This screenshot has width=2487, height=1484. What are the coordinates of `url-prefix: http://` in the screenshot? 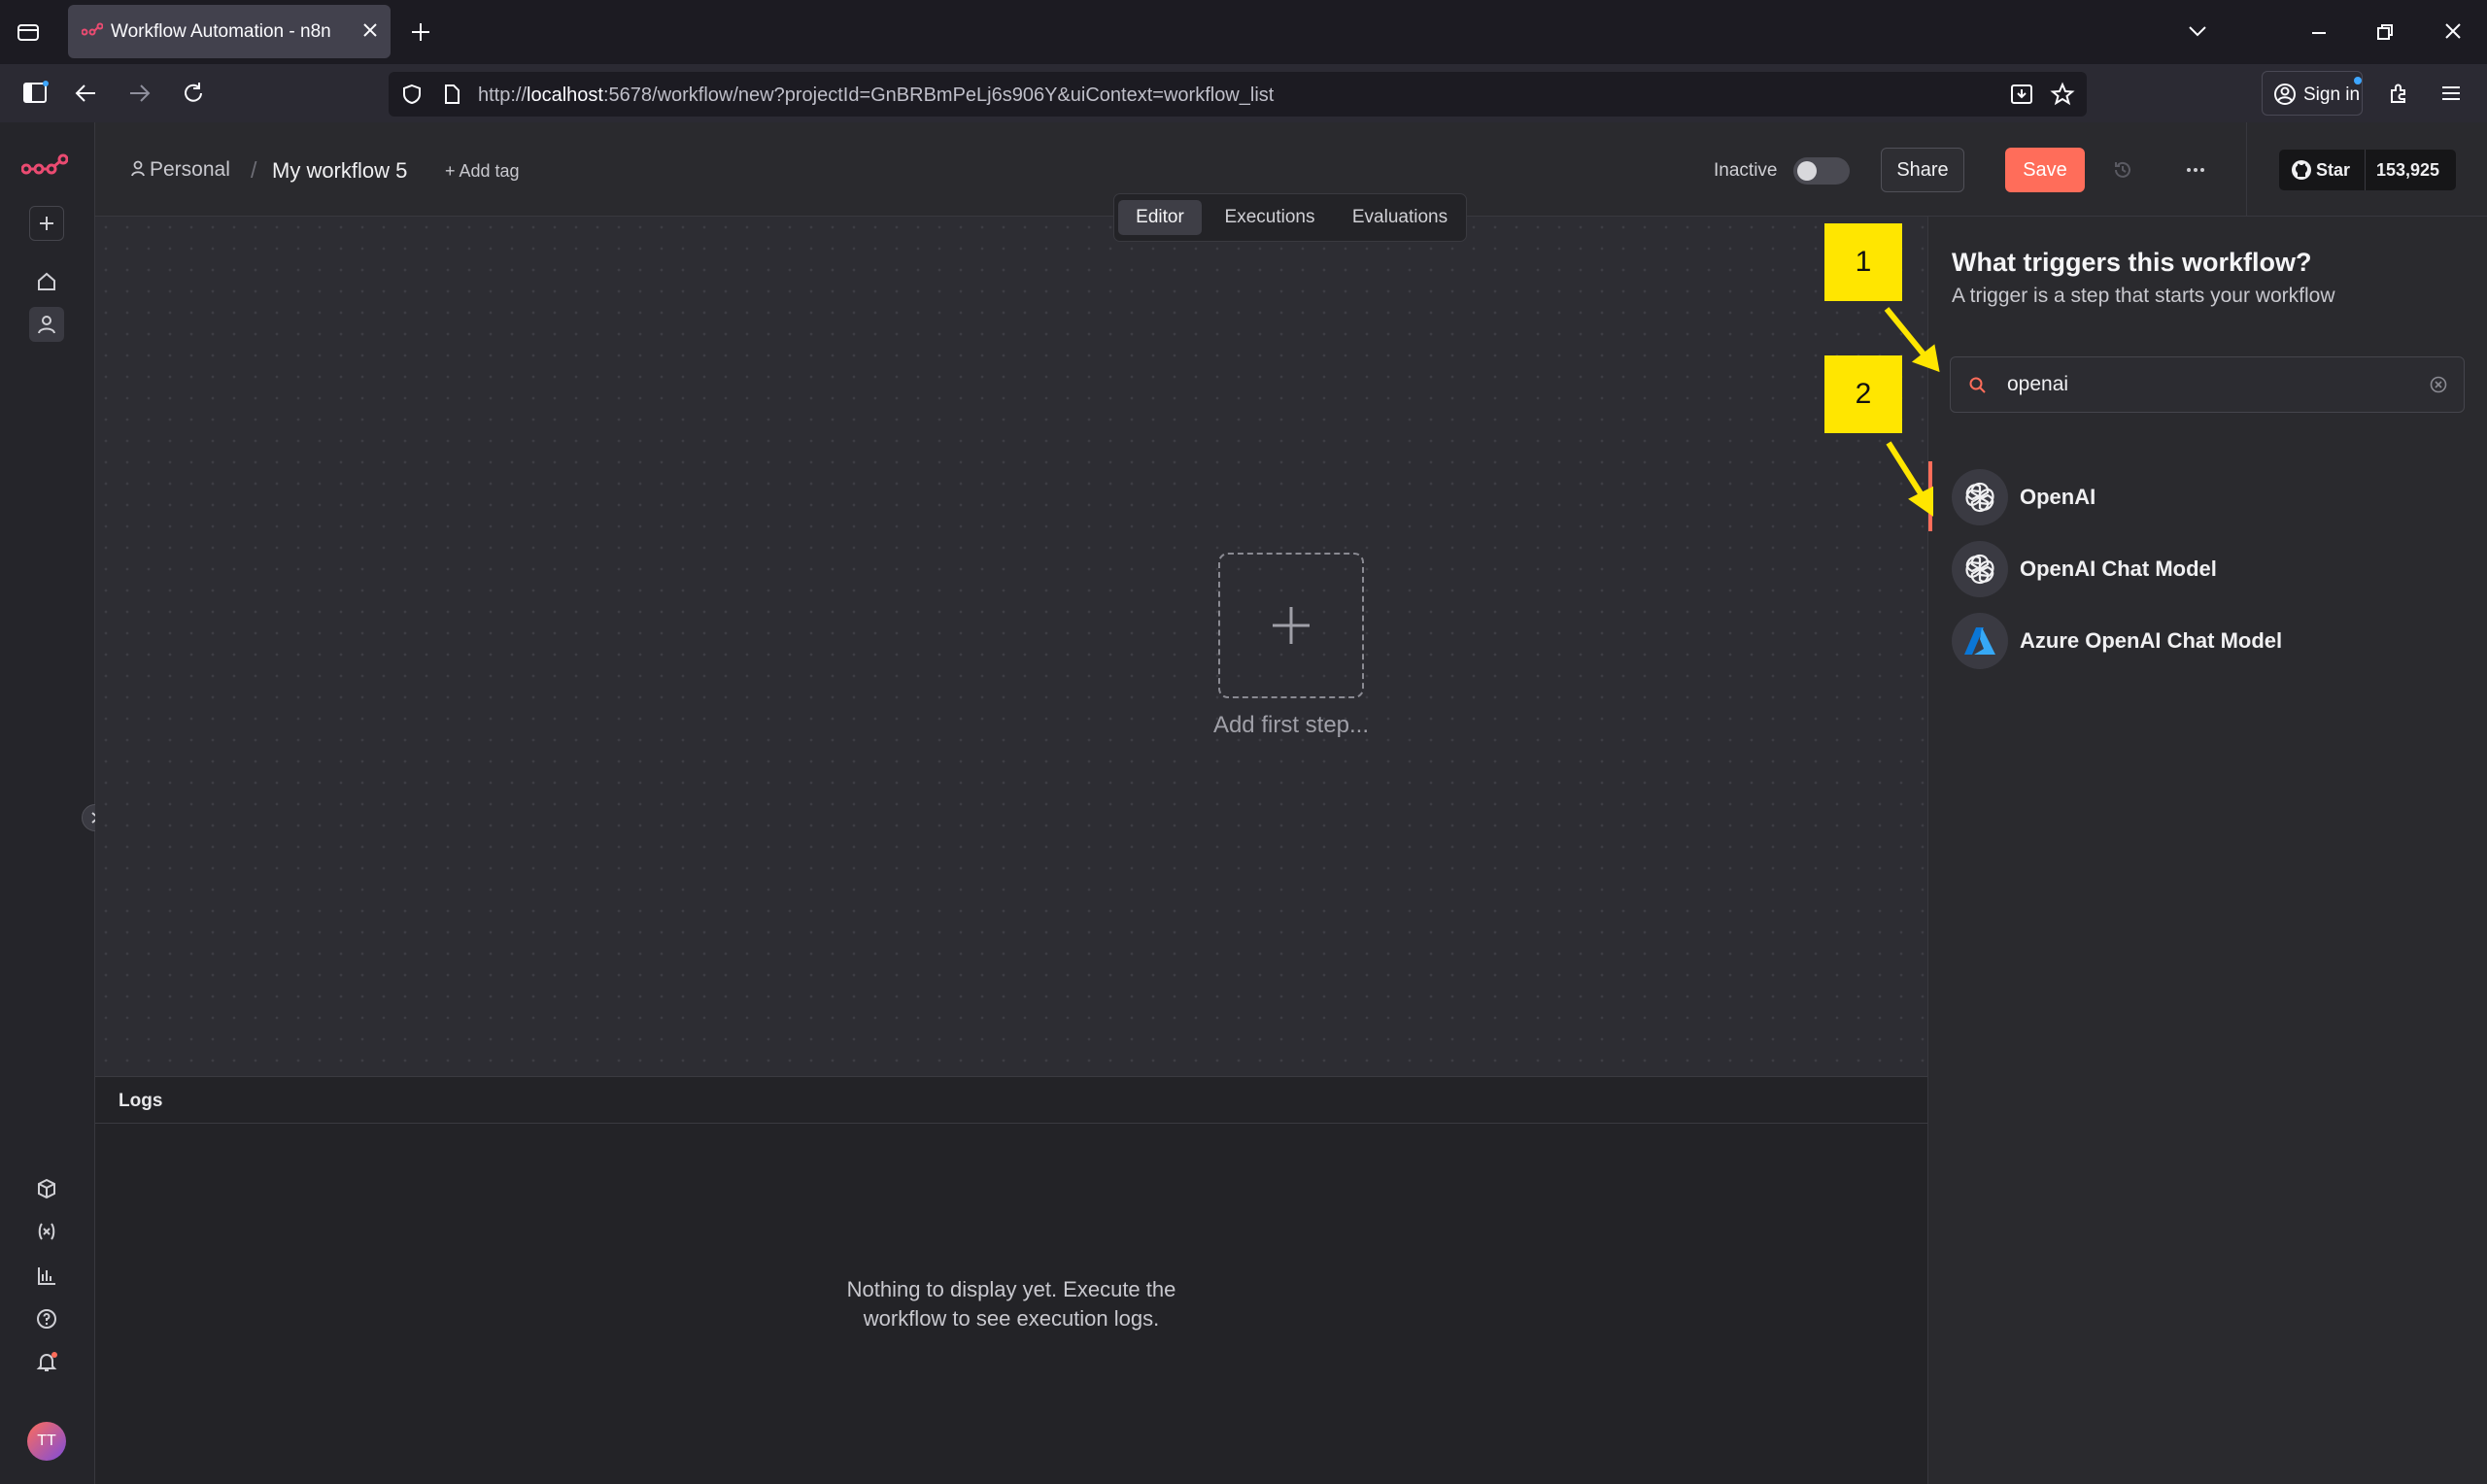 It's located at (503, 95).